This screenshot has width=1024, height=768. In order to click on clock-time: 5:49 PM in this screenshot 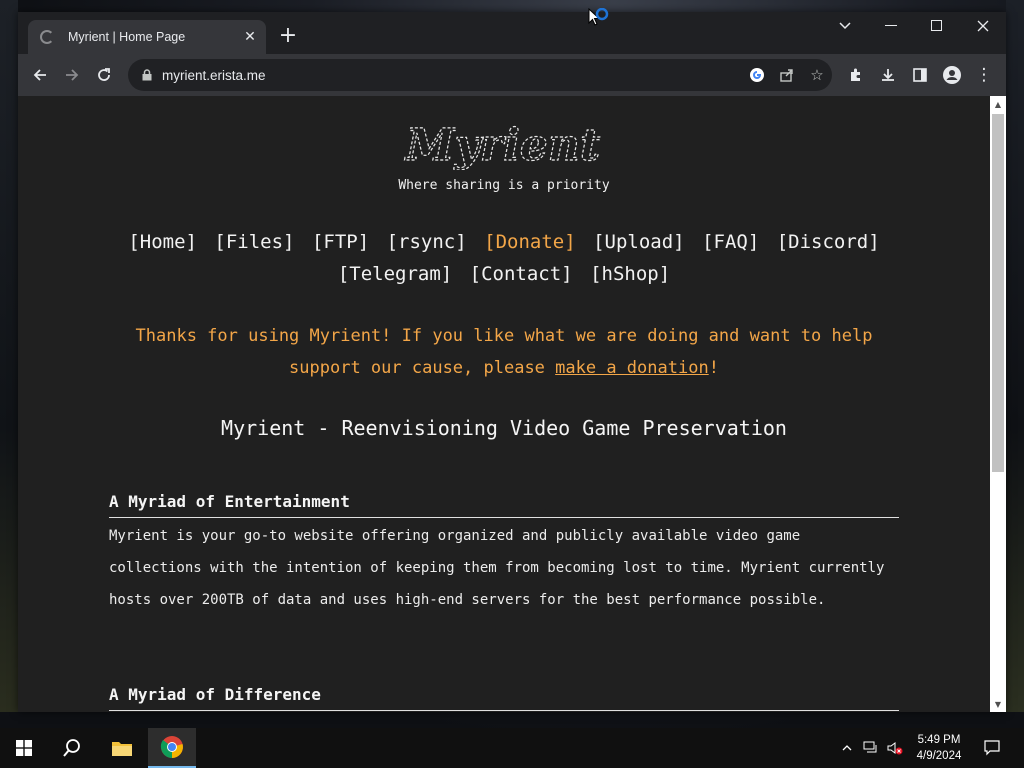, I will do `click(939, 740)`.